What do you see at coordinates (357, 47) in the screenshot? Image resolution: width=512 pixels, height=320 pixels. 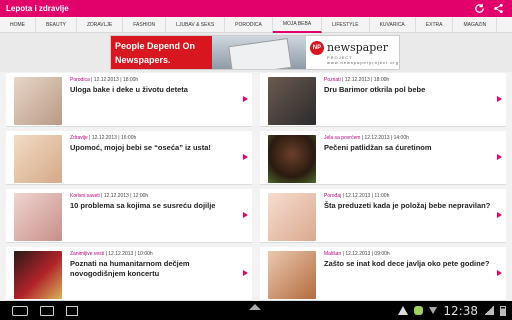 I see `banner-brand-name: newspaper` at bounding box center [357, 47].